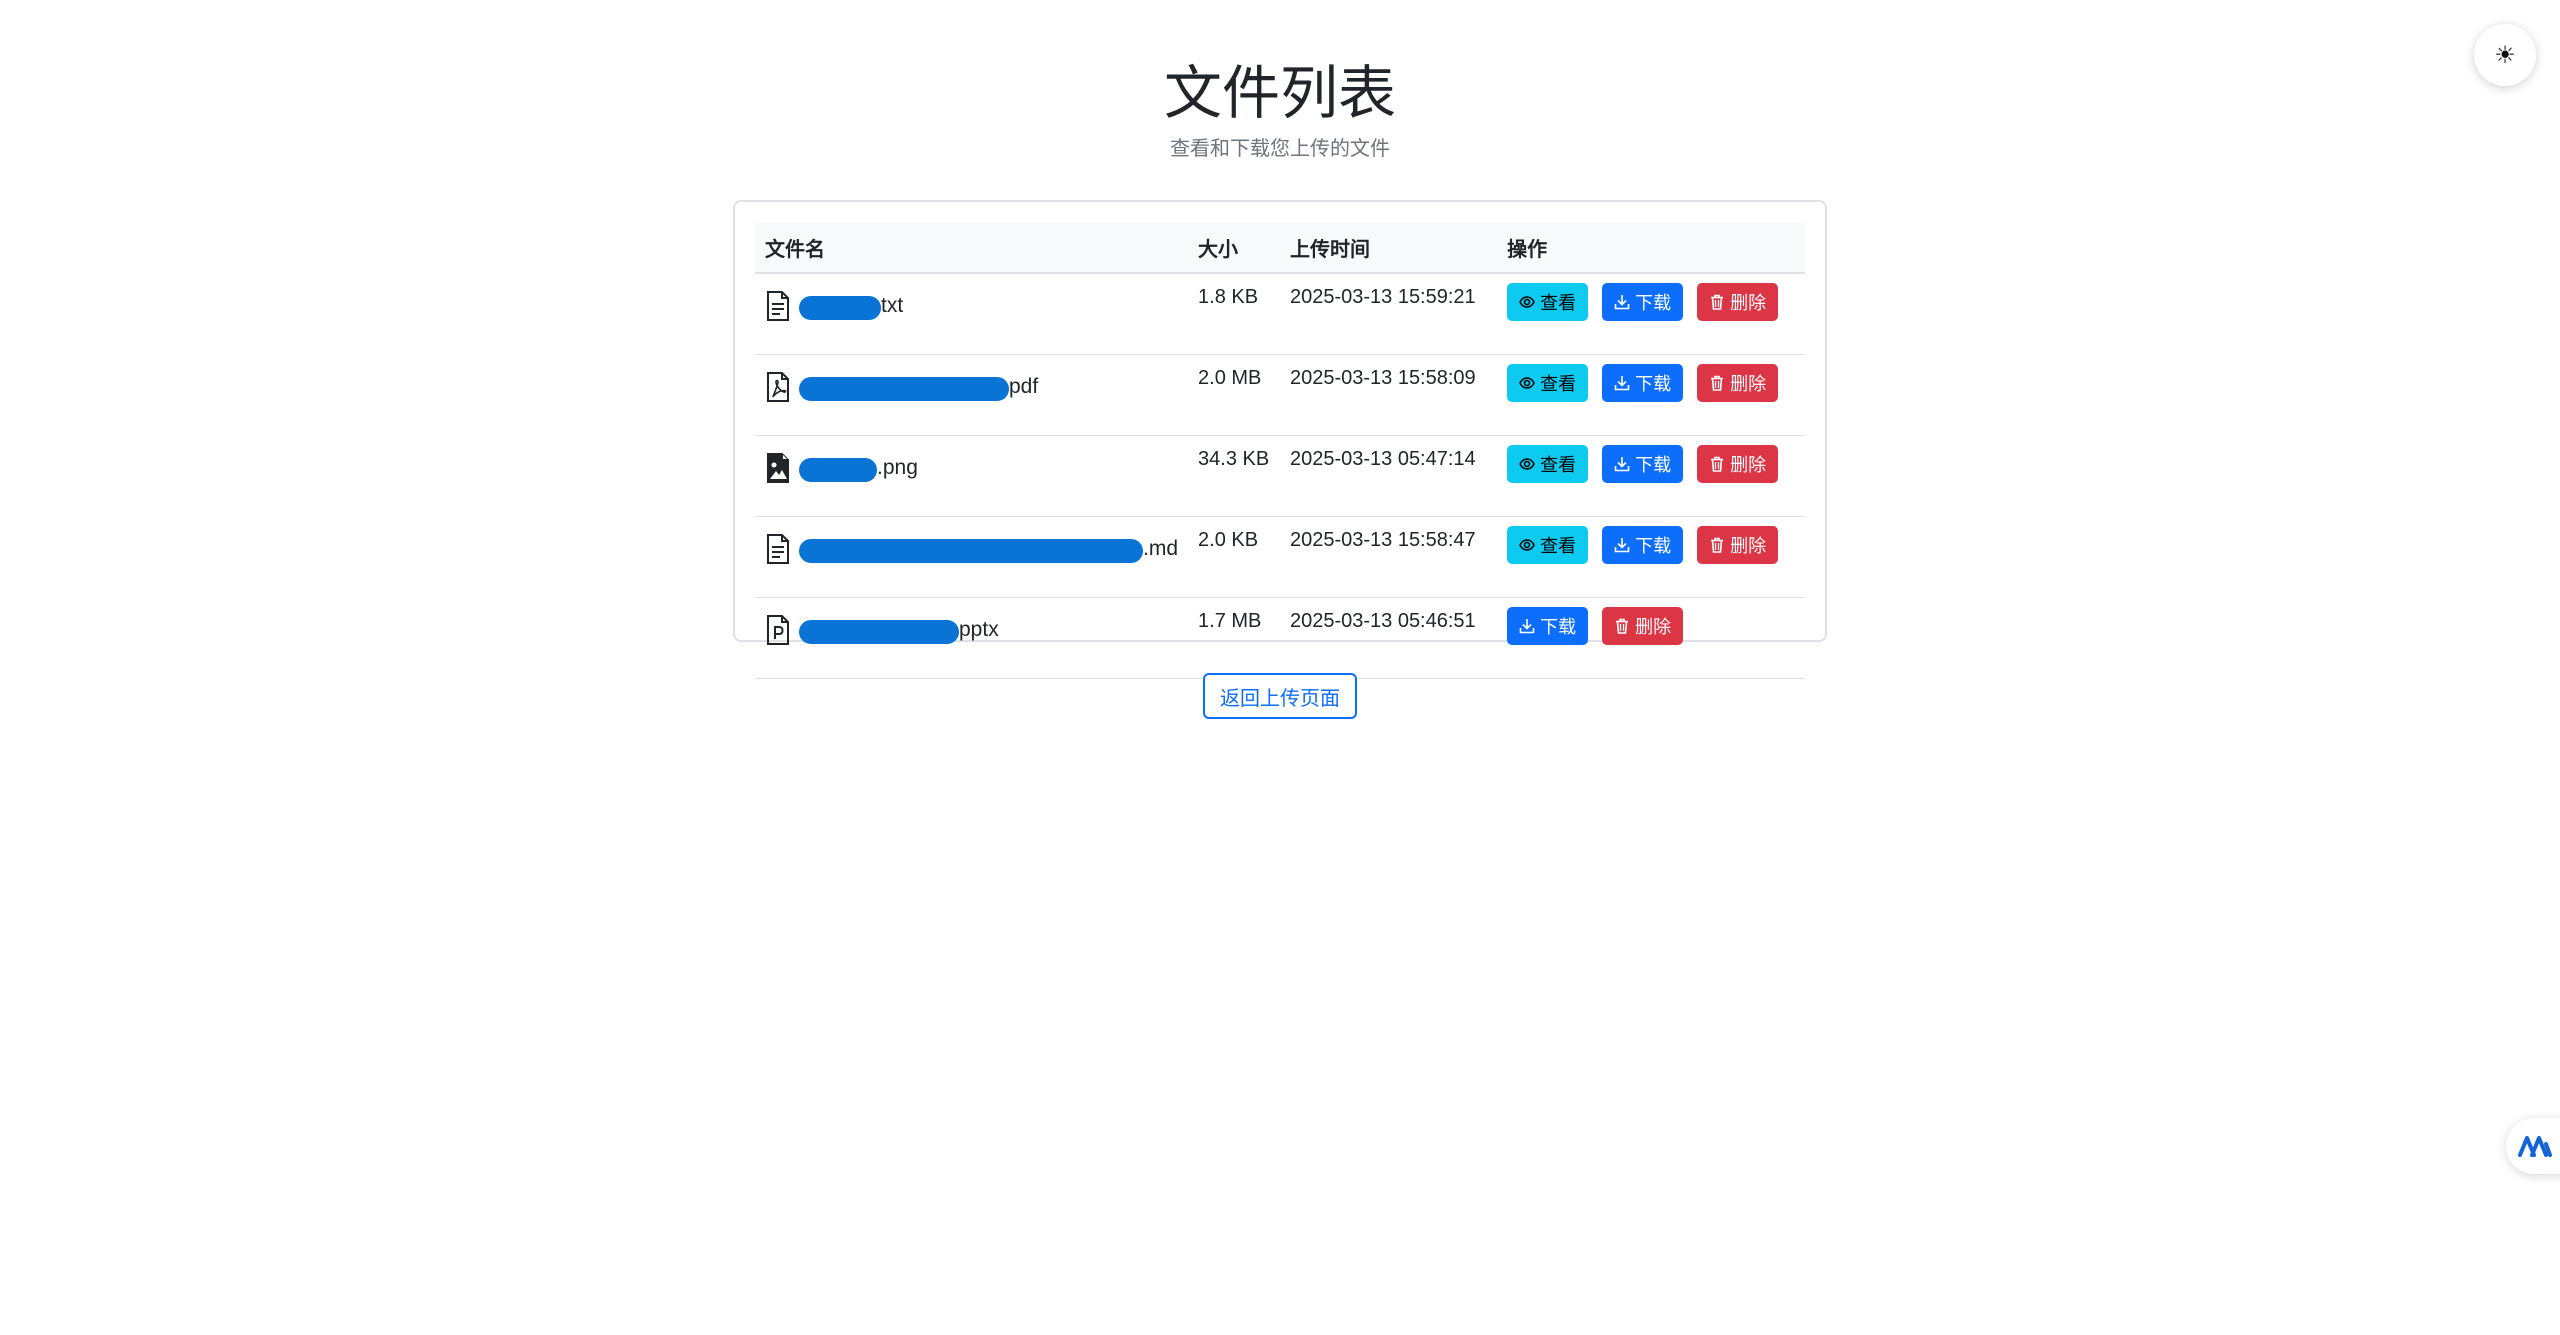  What do you see at coordinates (972, 248) in the screenshot?
I see `column-header-filename: 文件名` at bounding box center [972, 248].